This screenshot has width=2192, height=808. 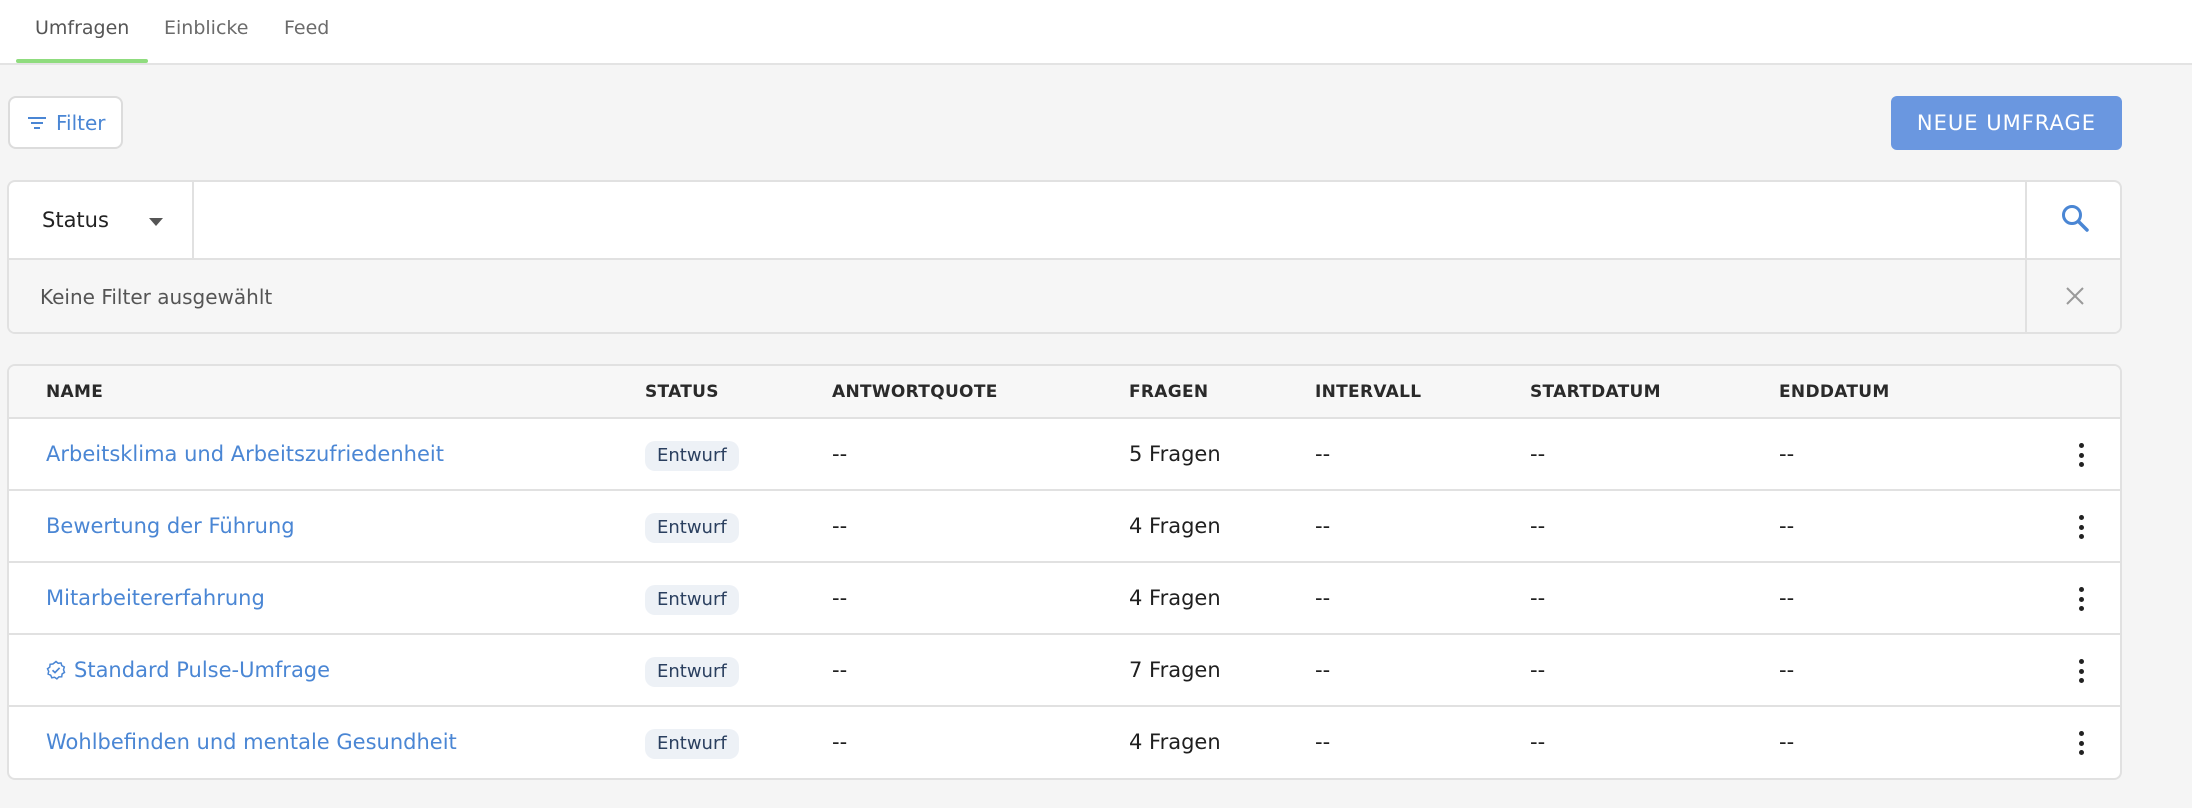 I want to click on clear-filters-button, so click(x=2072, y=296).